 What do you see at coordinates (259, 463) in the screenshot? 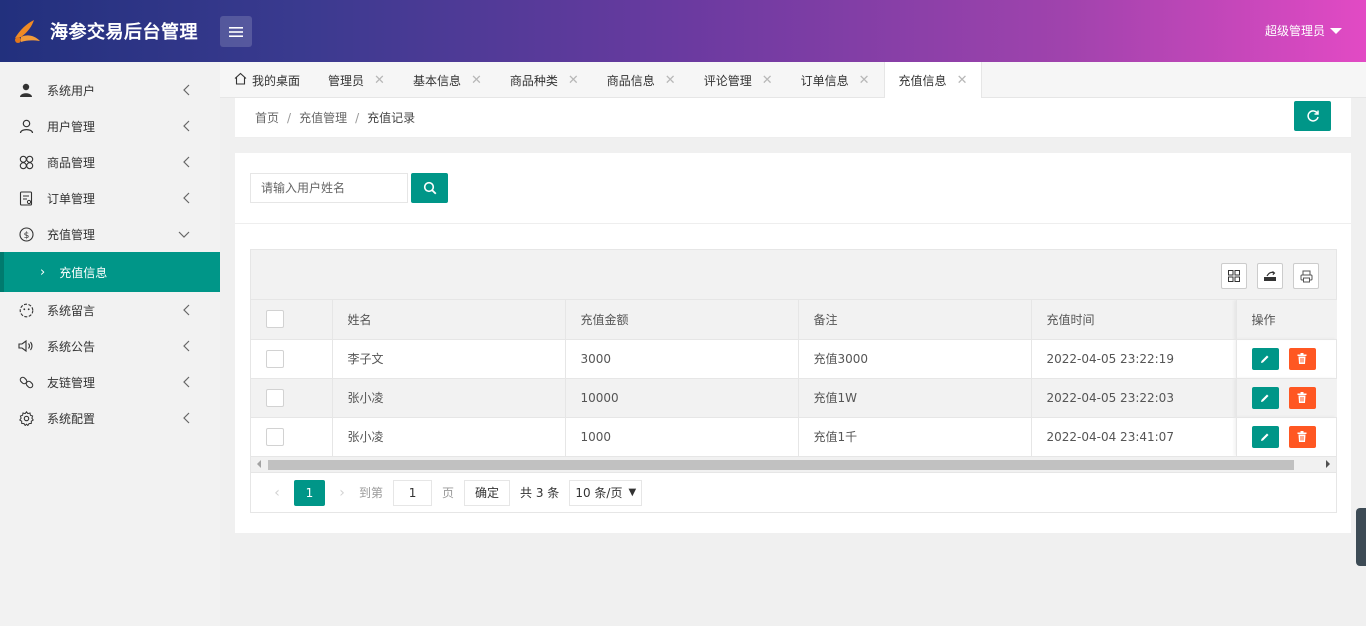
I see `scroll-left-arrow-icon` at bounding box center [259, 463].